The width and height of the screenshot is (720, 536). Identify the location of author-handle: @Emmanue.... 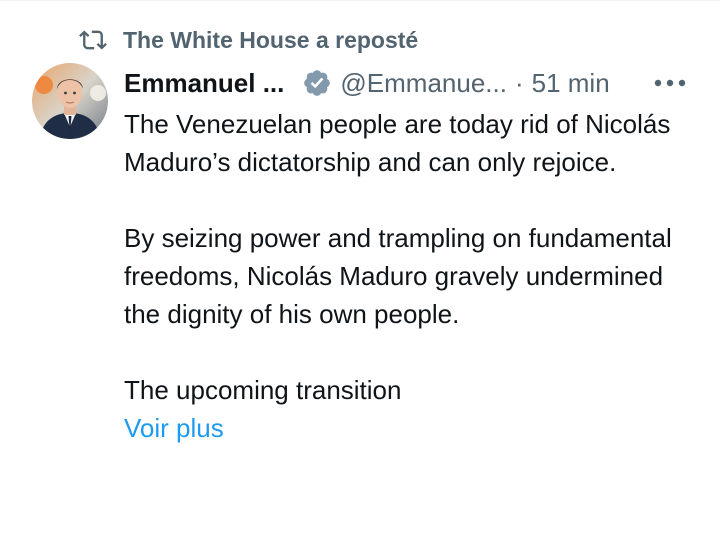
(423, 83).